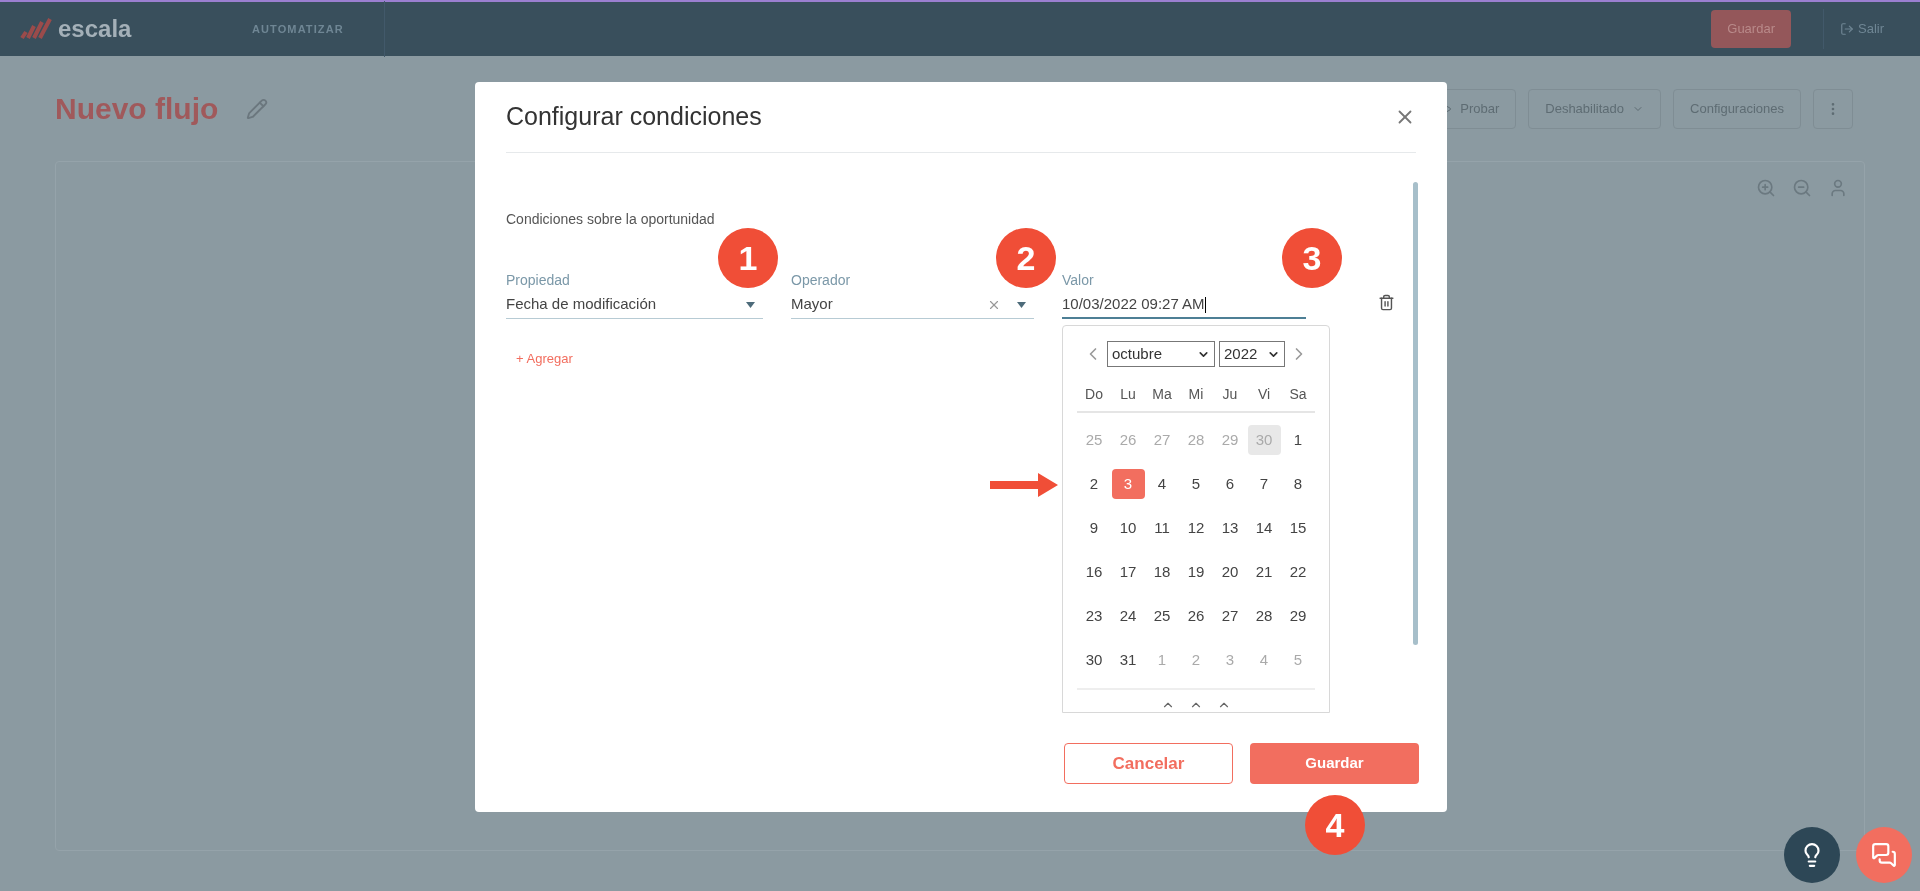 The width and height of the screenshot is (1920, 891). I want to click on select-field: 10/03/2022 09:27 AM, so click(1184, 305).